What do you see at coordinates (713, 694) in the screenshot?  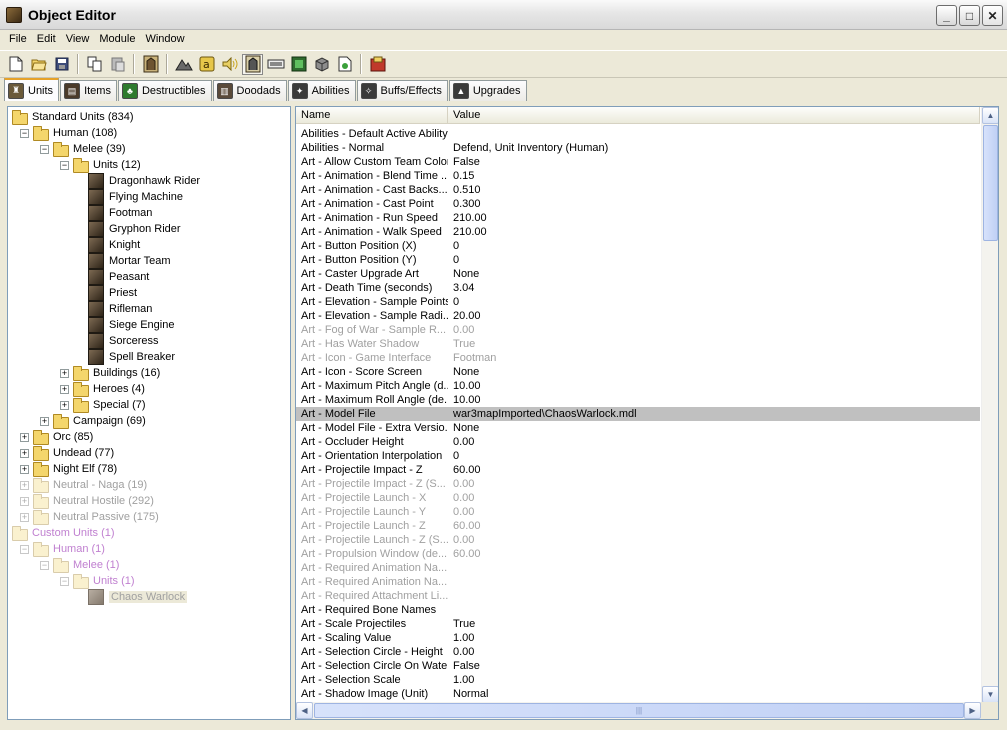 I see `property-value: Normal` at bounding box center [713, 694].